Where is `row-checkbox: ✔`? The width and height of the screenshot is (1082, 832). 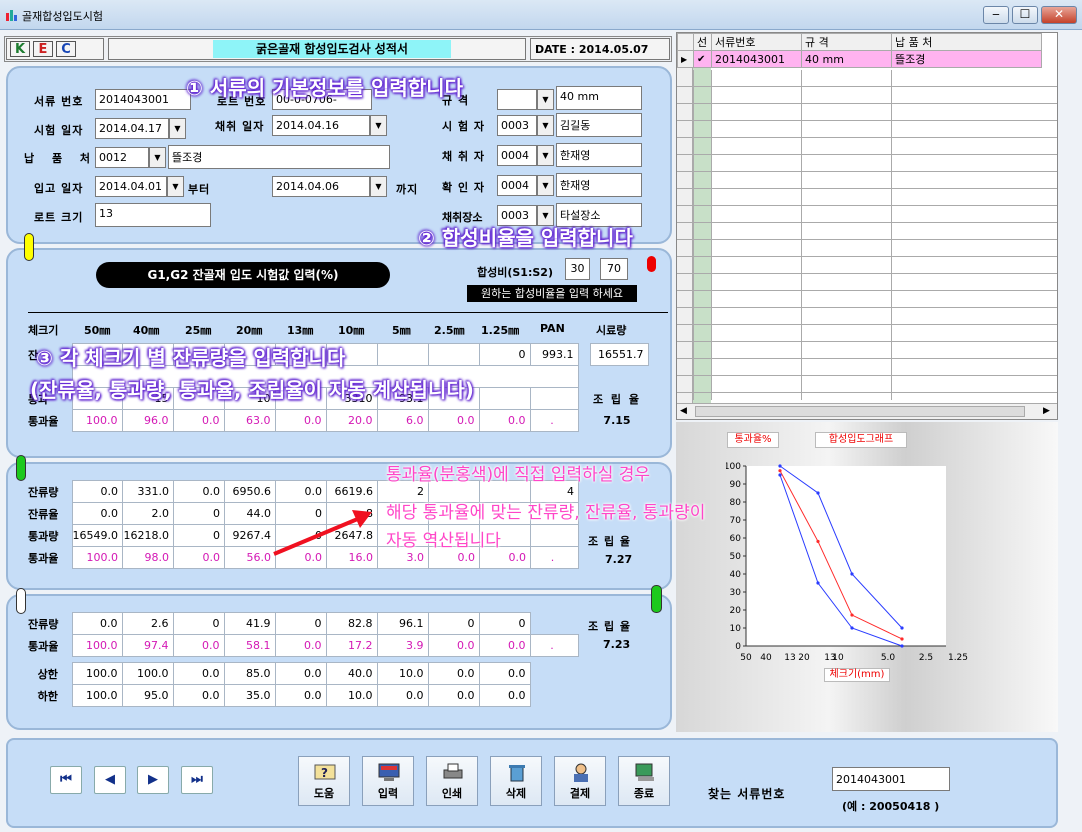 row-checkbox: ✔ is located at coordinates (702, 59).